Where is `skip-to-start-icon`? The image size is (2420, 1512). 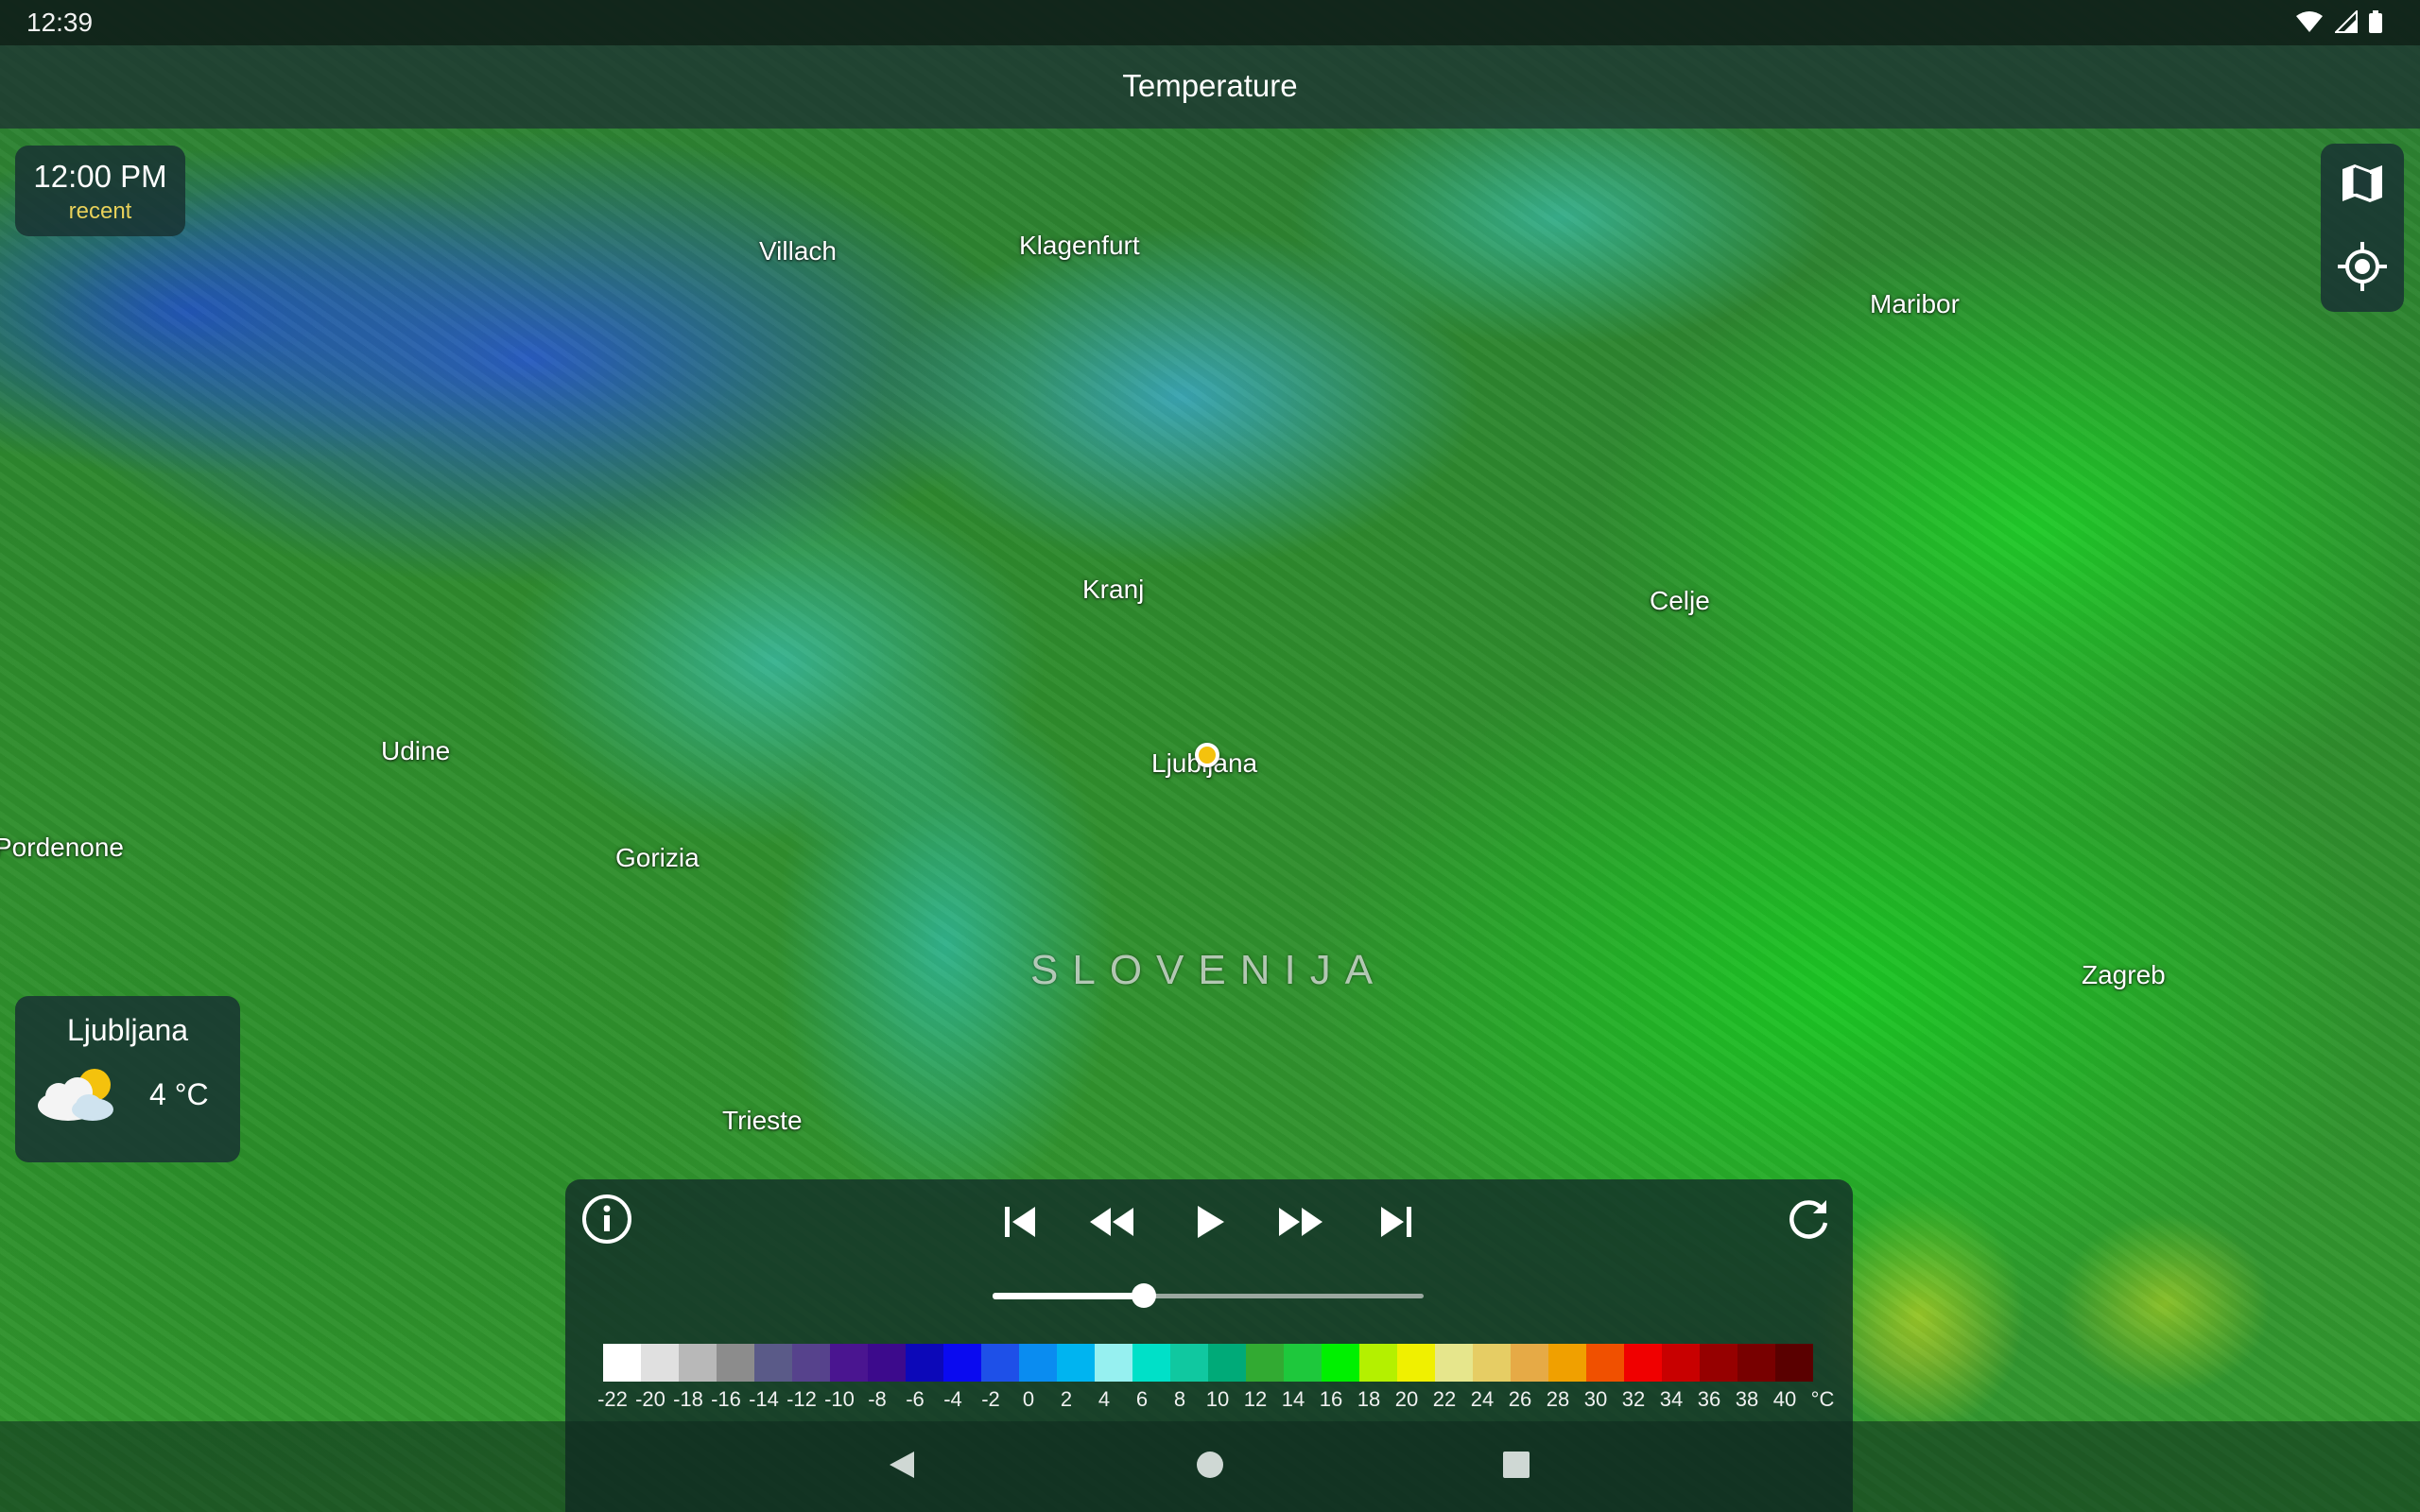
skip-to-start-icon is located at coordinates (1020, 1224).